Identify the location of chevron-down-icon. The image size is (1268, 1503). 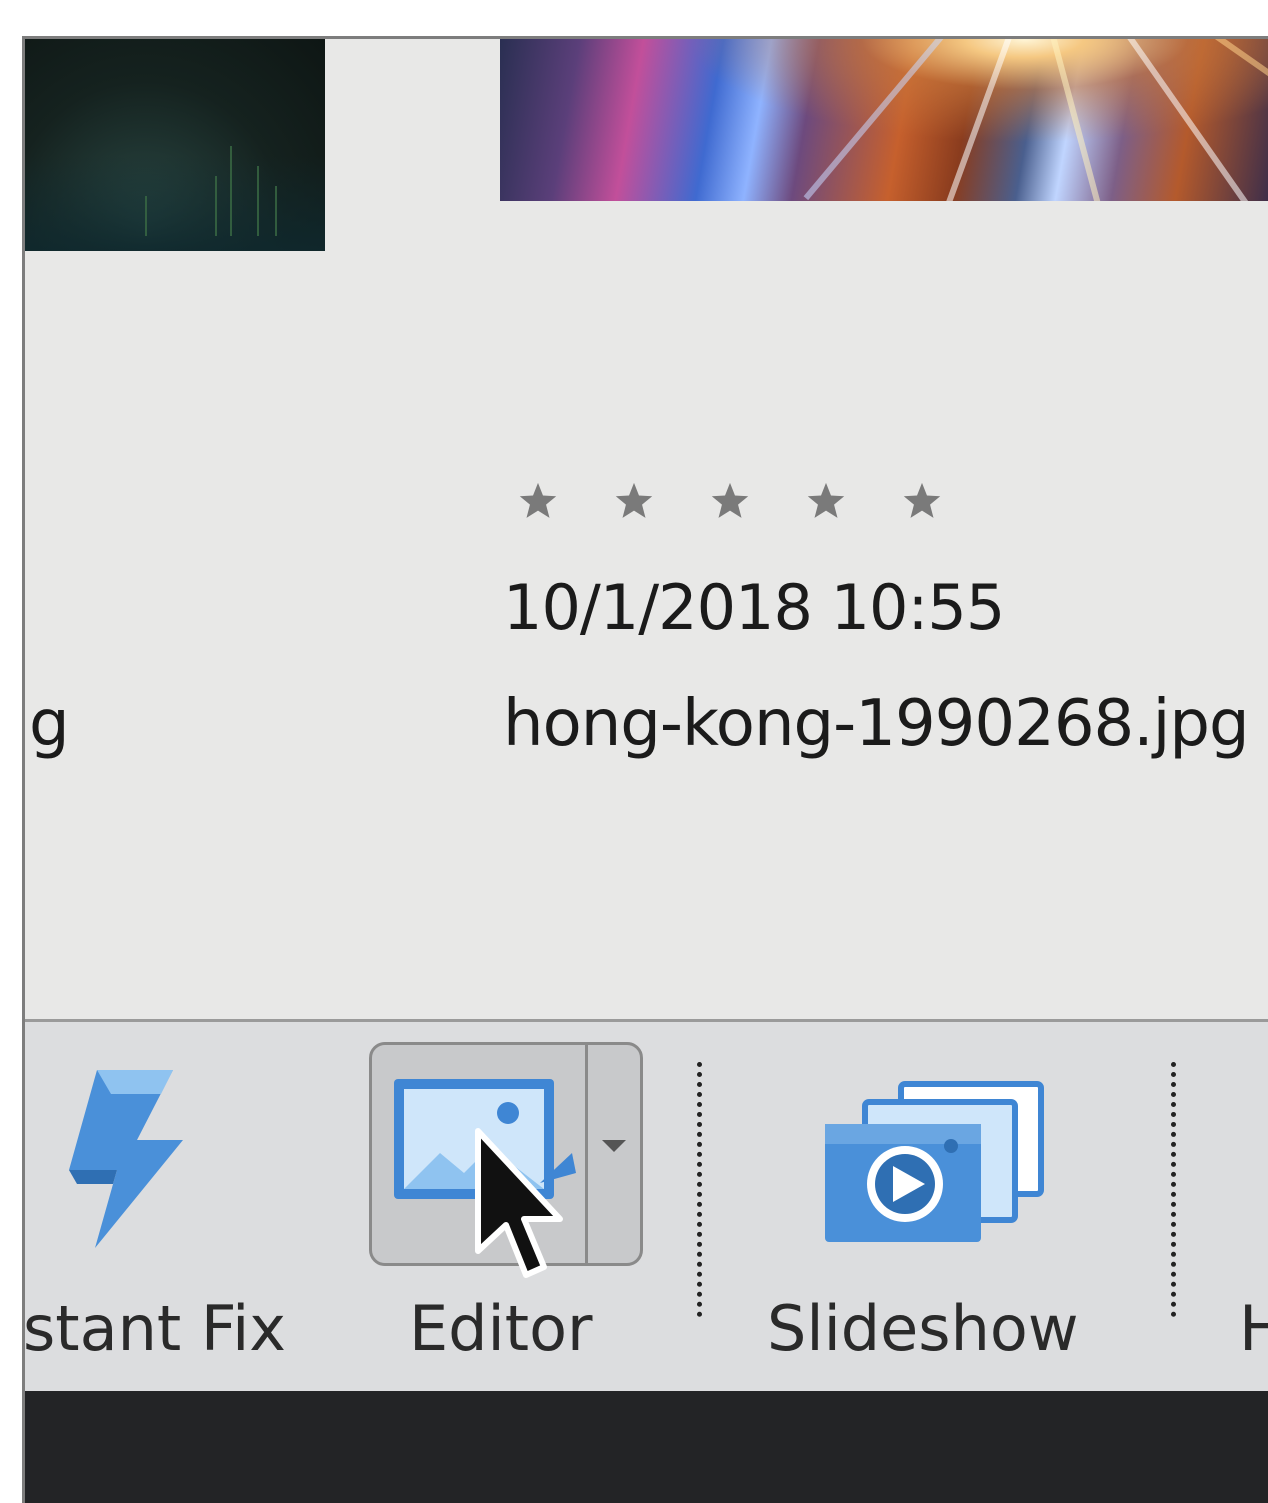
(614, 1146).